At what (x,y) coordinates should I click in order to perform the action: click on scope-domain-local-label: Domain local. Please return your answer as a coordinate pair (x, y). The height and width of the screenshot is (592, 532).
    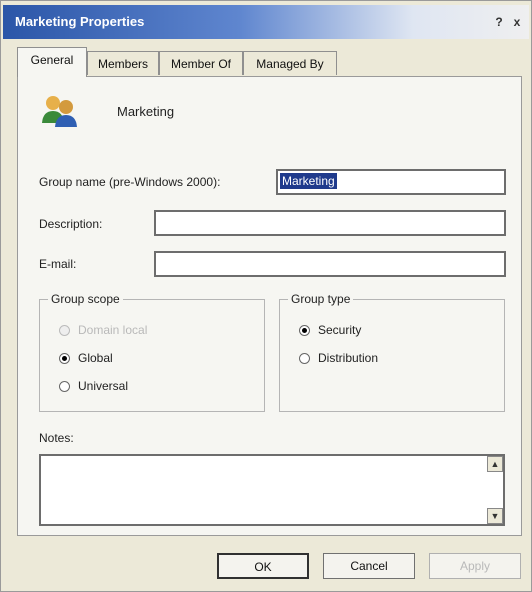
    Looking at the image, I should click on (113, 330).